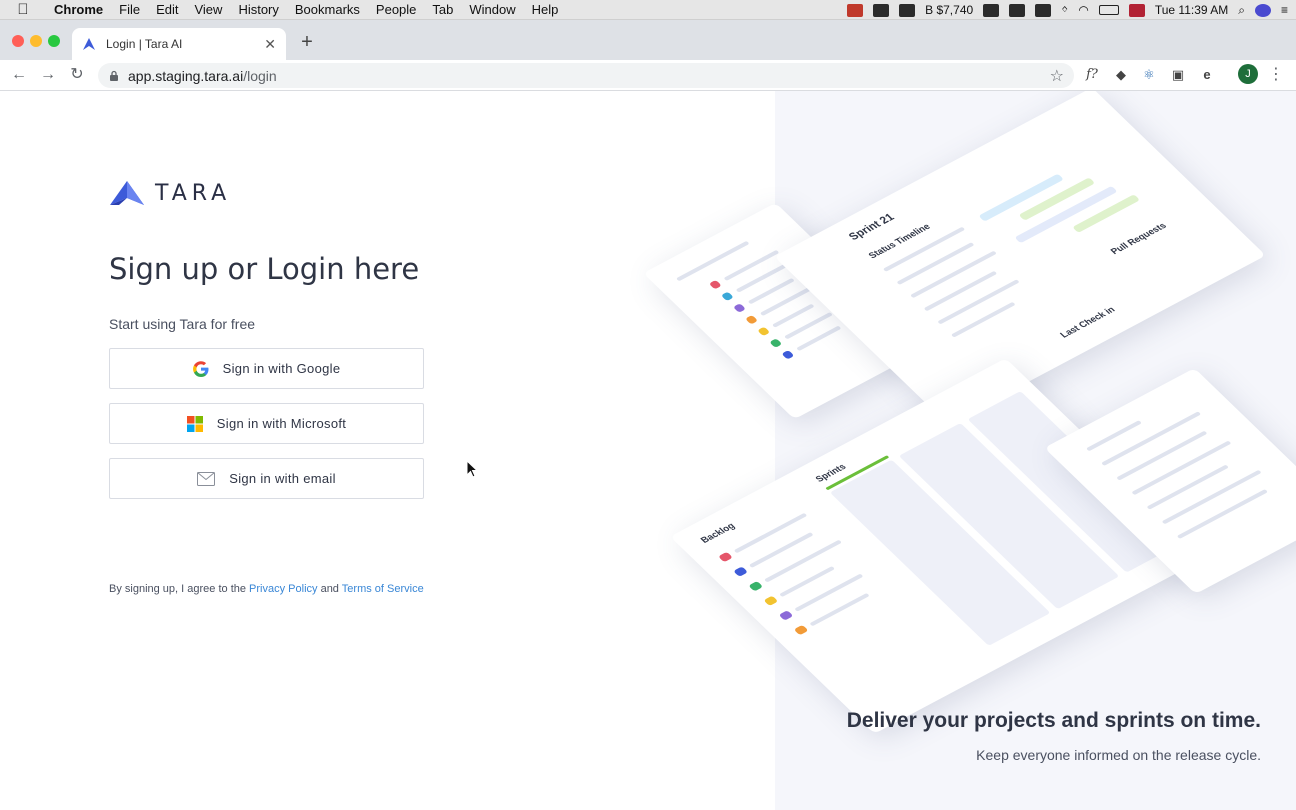 This screenshot has width=1296, height=810. What do you see at coordinates (1057, 76) in the screenshot?
I see `bookmark-star-icon: ☆` at bounding box center [1057, 76].